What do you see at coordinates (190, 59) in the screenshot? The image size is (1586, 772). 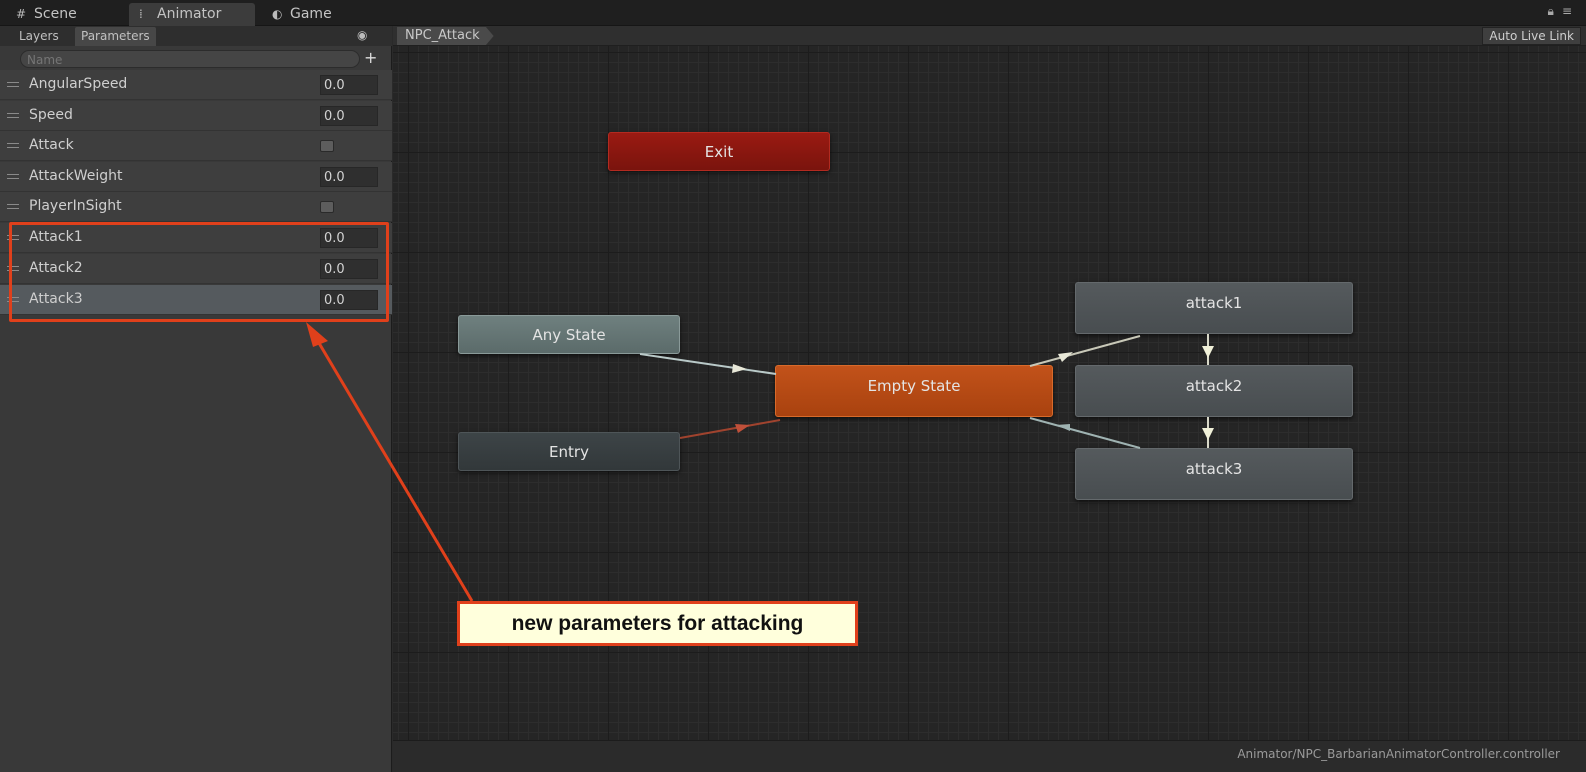 I see `parameter-search-input` at bounding box center [190, 59].